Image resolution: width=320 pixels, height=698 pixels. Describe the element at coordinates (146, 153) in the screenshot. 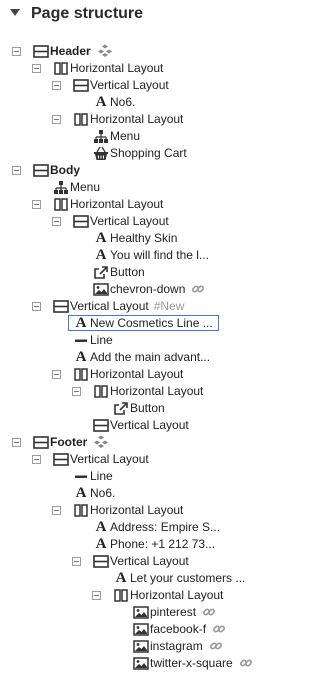

I see `tree-node-shopping-cart: Shopping Cart` at that location.